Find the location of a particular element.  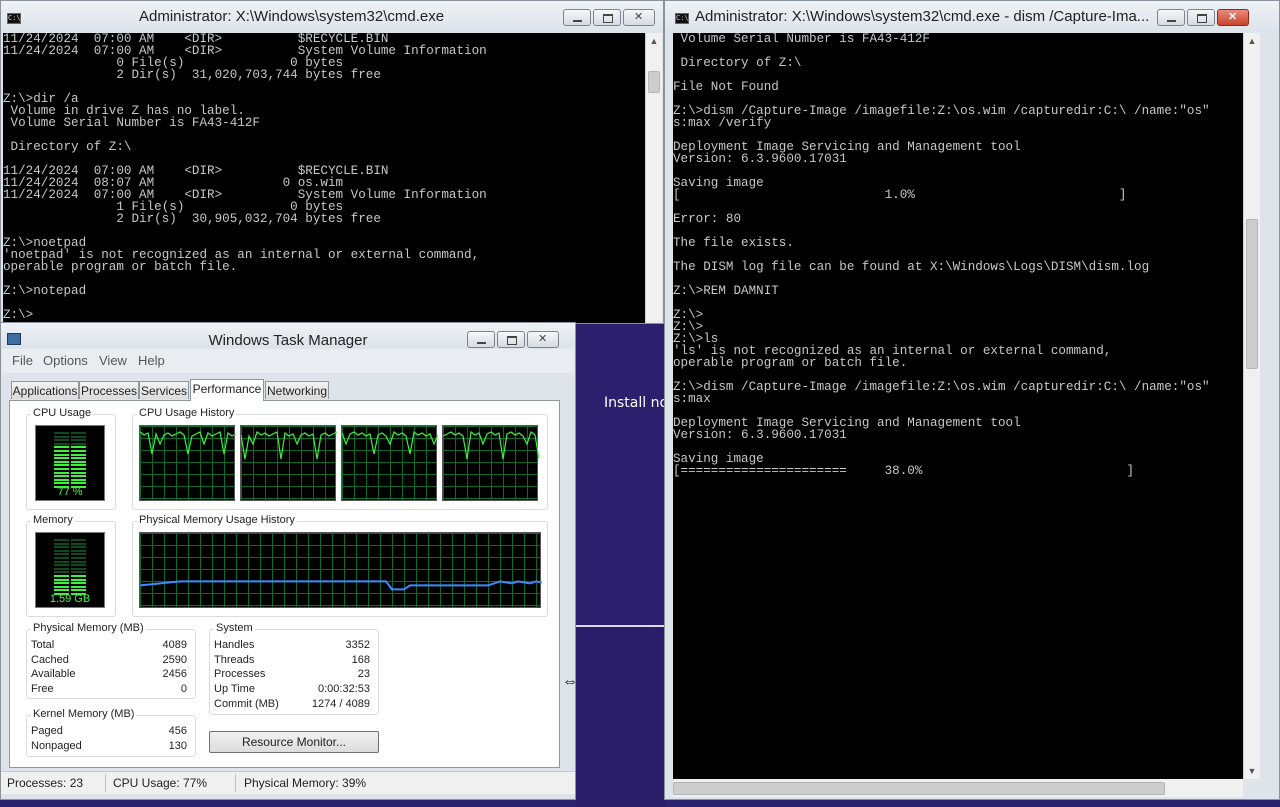

tab-performance: Performance is located at coordinates (227, 390).